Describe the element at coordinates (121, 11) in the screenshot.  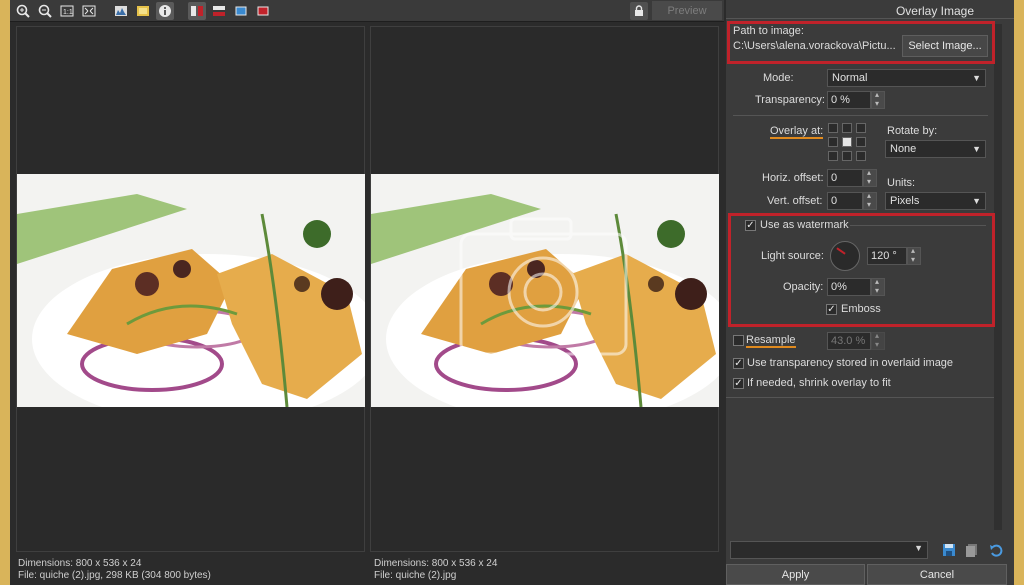
I see `histogram-icon` at that location.